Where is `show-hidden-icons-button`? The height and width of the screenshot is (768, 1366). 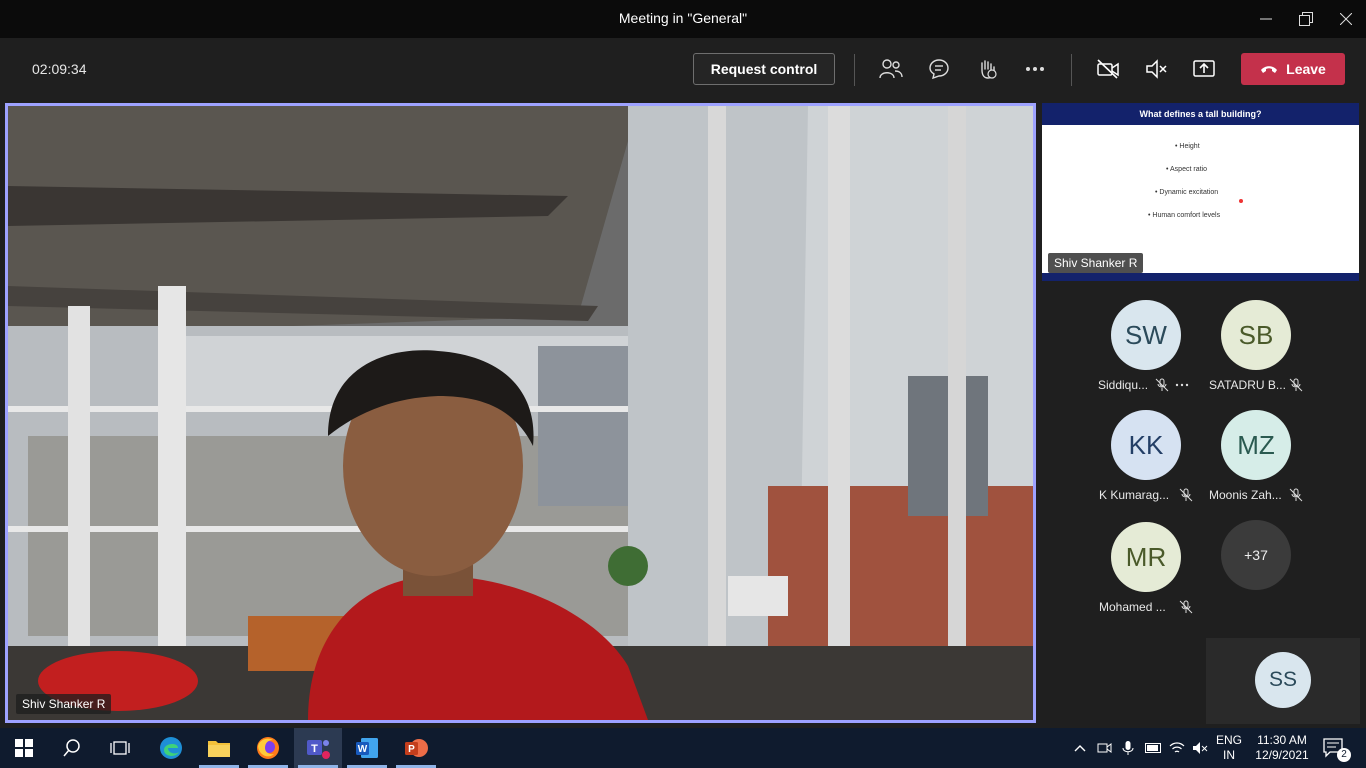 show-hidden-icons-button is located at coordinates (1080, 748).